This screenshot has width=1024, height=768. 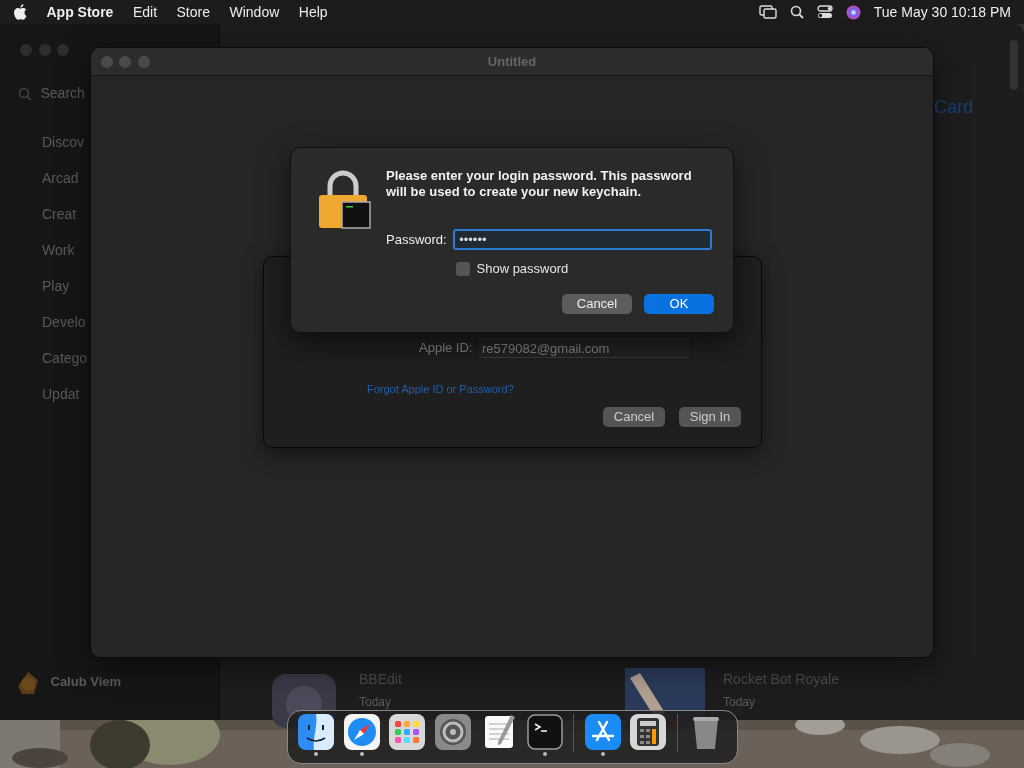 What do you see at coordinates (64, 322) in the screenshot?
I see `sidebar-item: Develo` at bounding box center [64, 322].